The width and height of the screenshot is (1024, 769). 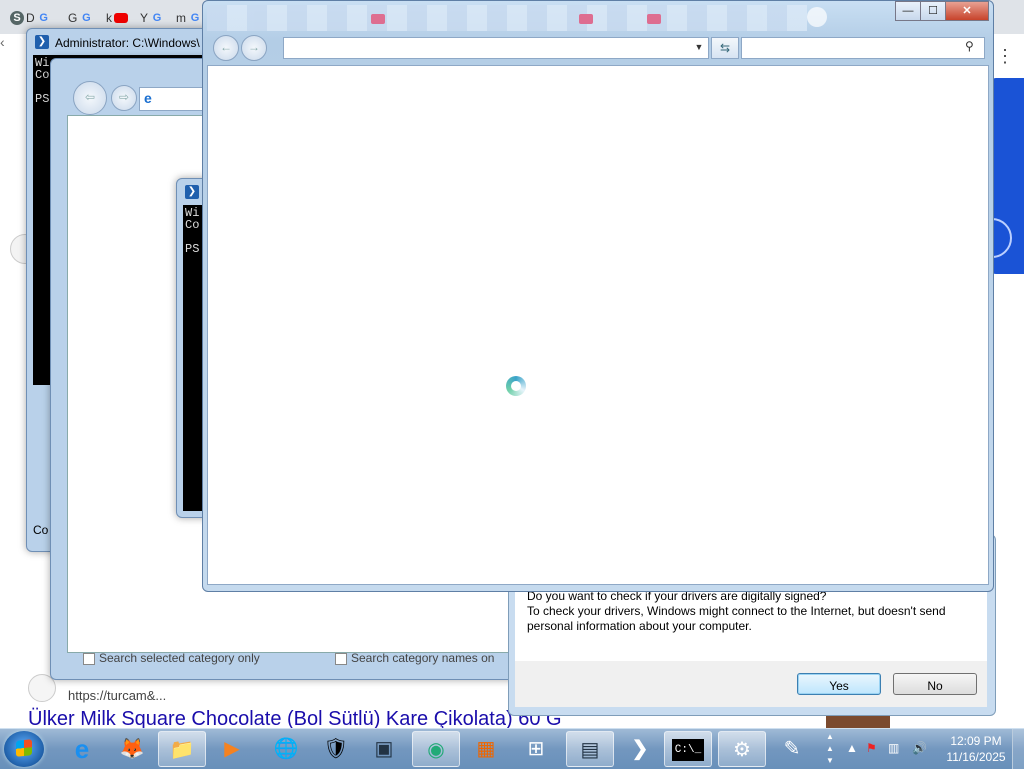 What do you see at coordinates (792, 749) in the screenshot?
I see `notepad-taskbar-icon: ✎` at bounding box center [792, 749].